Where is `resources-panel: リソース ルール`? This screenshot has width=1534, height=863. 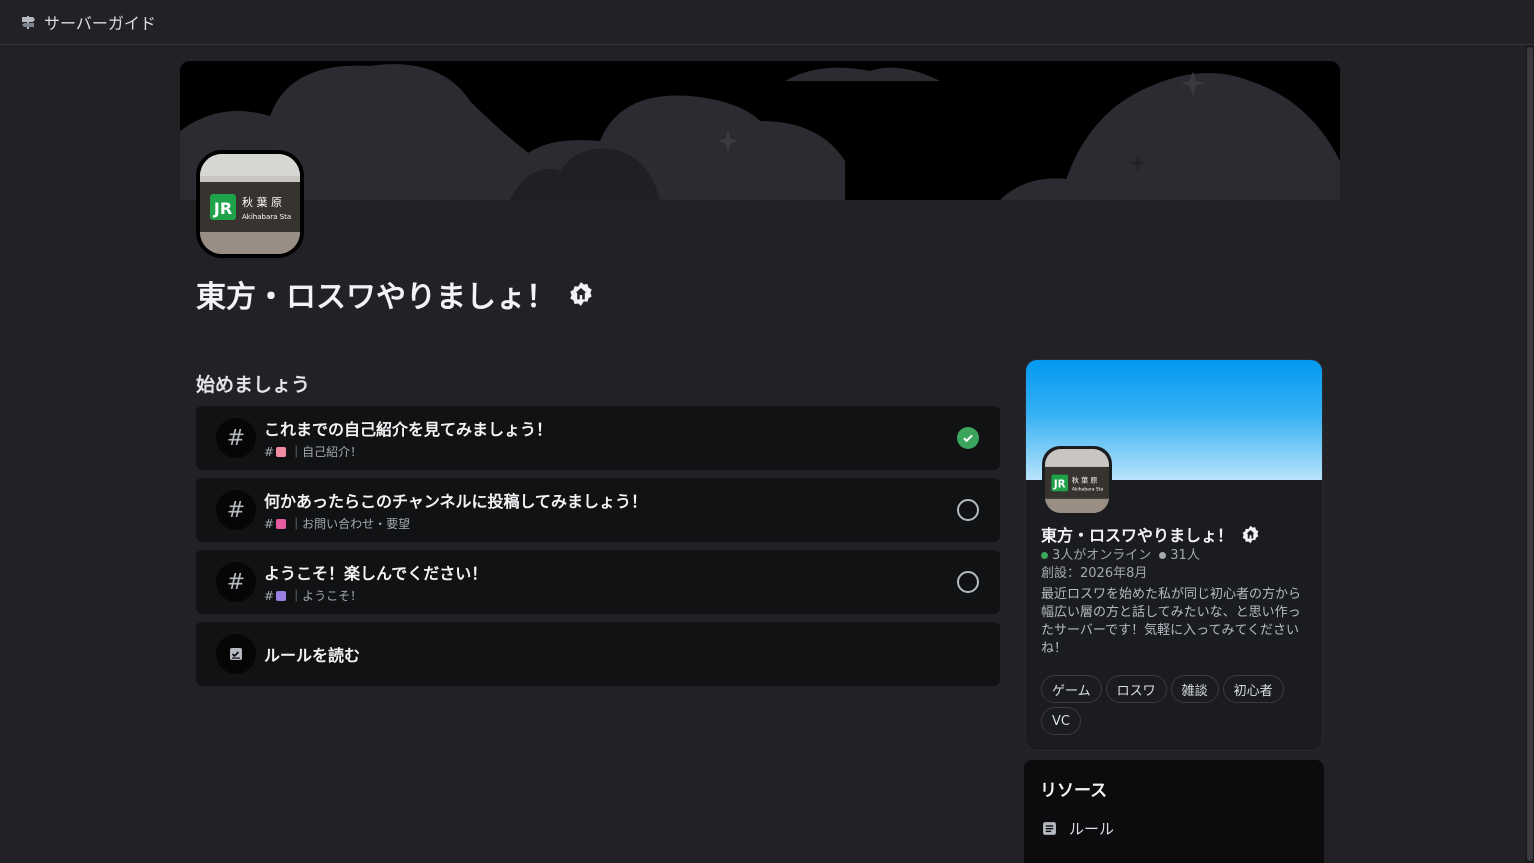
resources-panel: リソース ルール is located at coordinates (1174, 811).